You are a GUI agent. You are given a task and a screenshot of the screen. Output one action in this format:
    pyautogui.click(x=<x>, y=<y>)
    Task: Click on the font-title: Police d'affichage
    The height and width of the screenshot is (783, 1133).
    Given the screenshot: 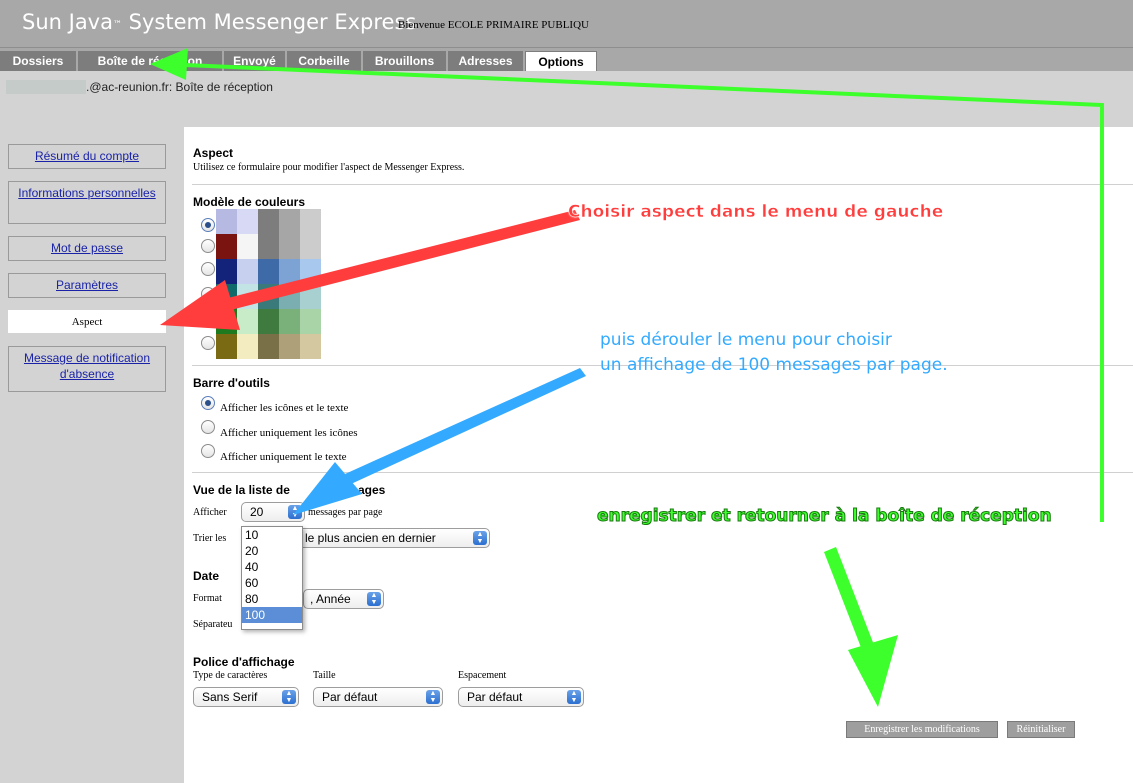 What is the action you would take?
    pyautogui.click(x=244, y=662)
    